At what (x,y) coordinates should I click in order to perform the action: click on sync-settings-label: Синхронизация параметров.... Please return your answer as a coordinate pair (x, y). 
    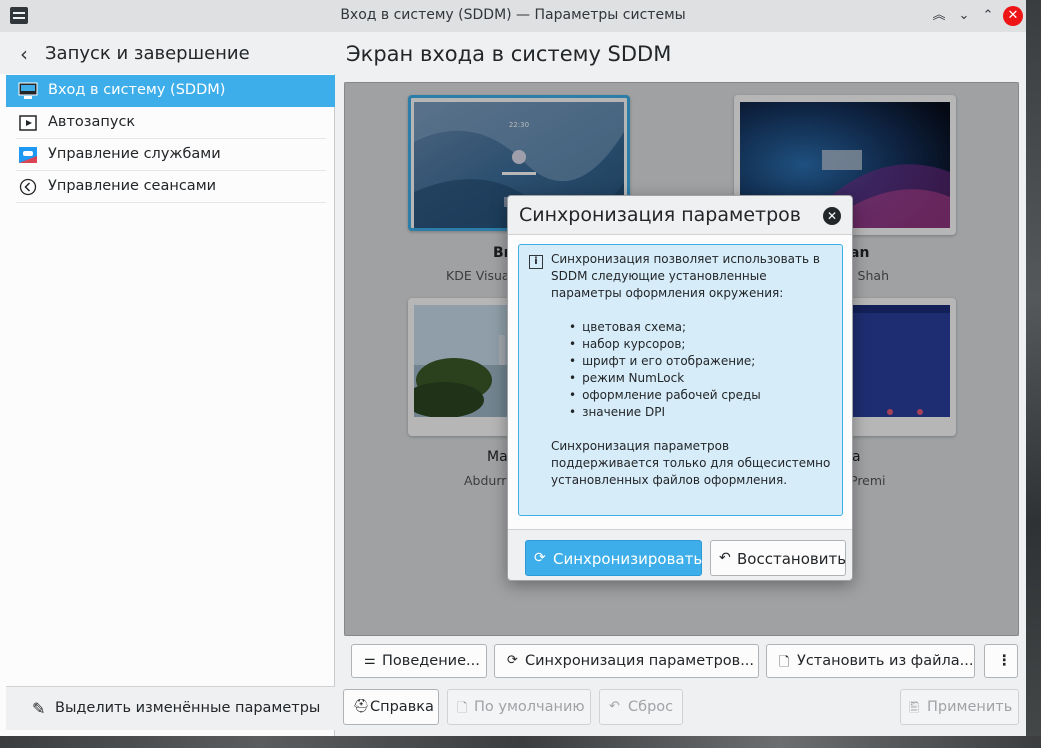
    Looking at the image, I should click on (640, 661).